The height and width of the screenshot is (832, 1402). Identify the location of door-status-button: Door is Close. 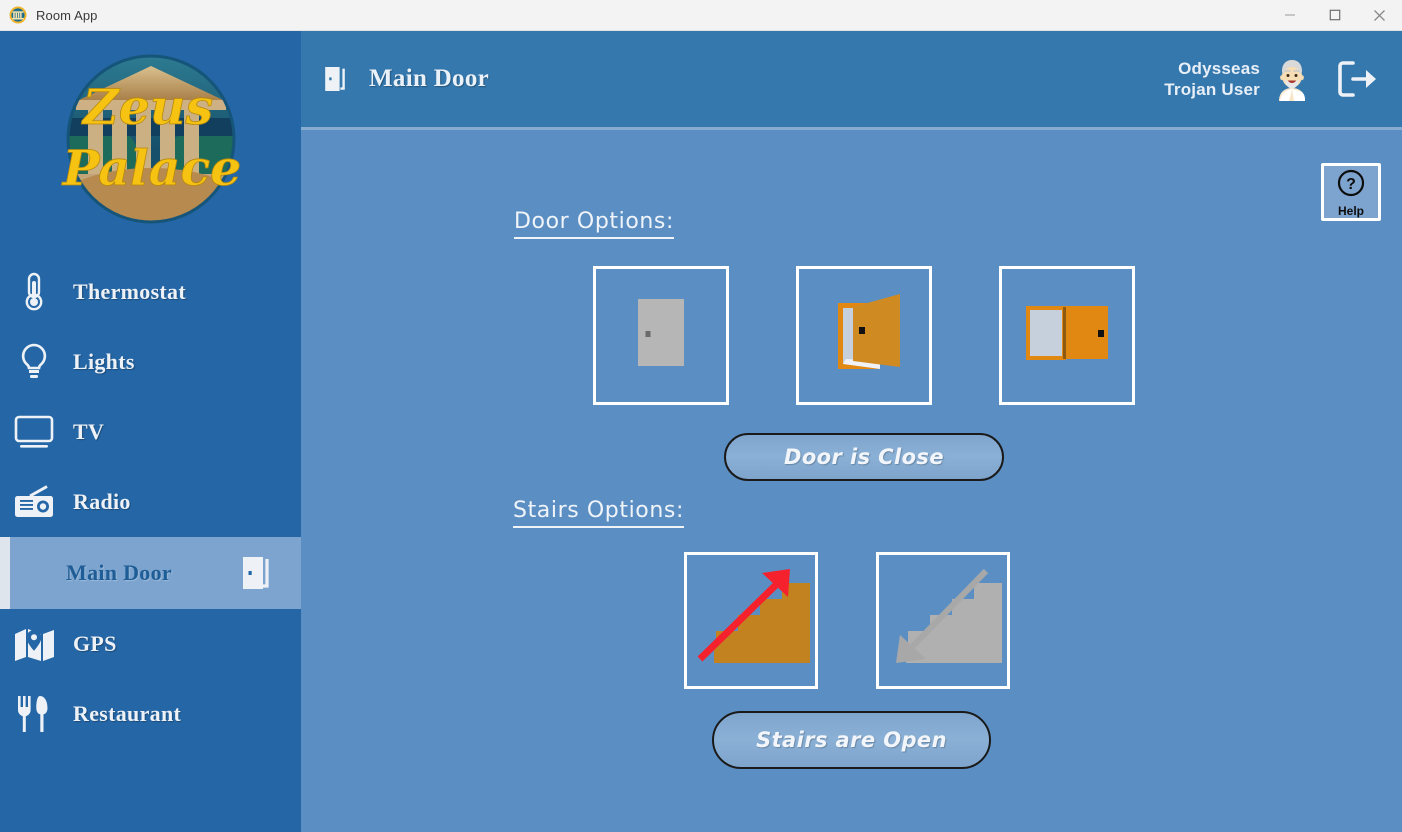
(864, 457).